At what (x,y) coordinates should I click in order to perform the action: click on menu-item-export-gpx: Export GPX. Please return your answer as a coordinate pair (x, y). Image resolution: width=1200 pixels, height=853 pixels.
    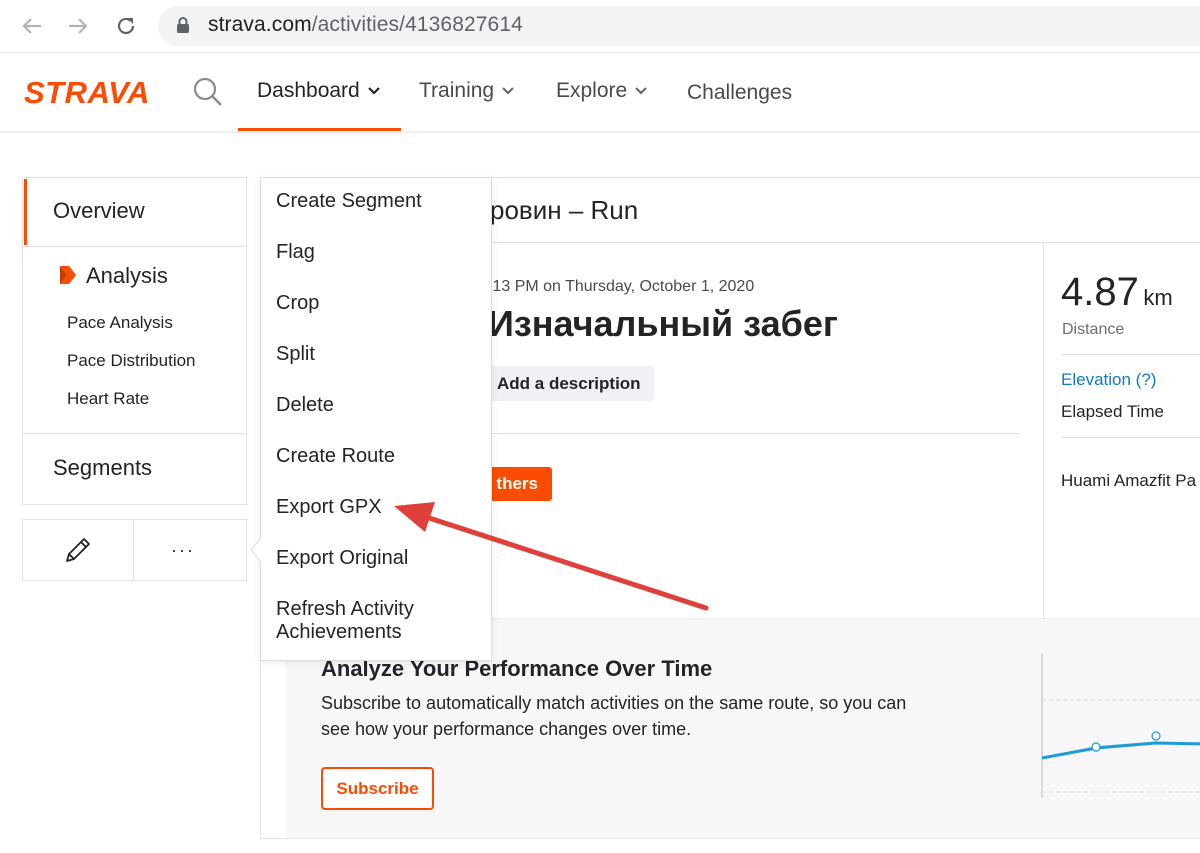
    Looking at the image, I should click on (329, 507).